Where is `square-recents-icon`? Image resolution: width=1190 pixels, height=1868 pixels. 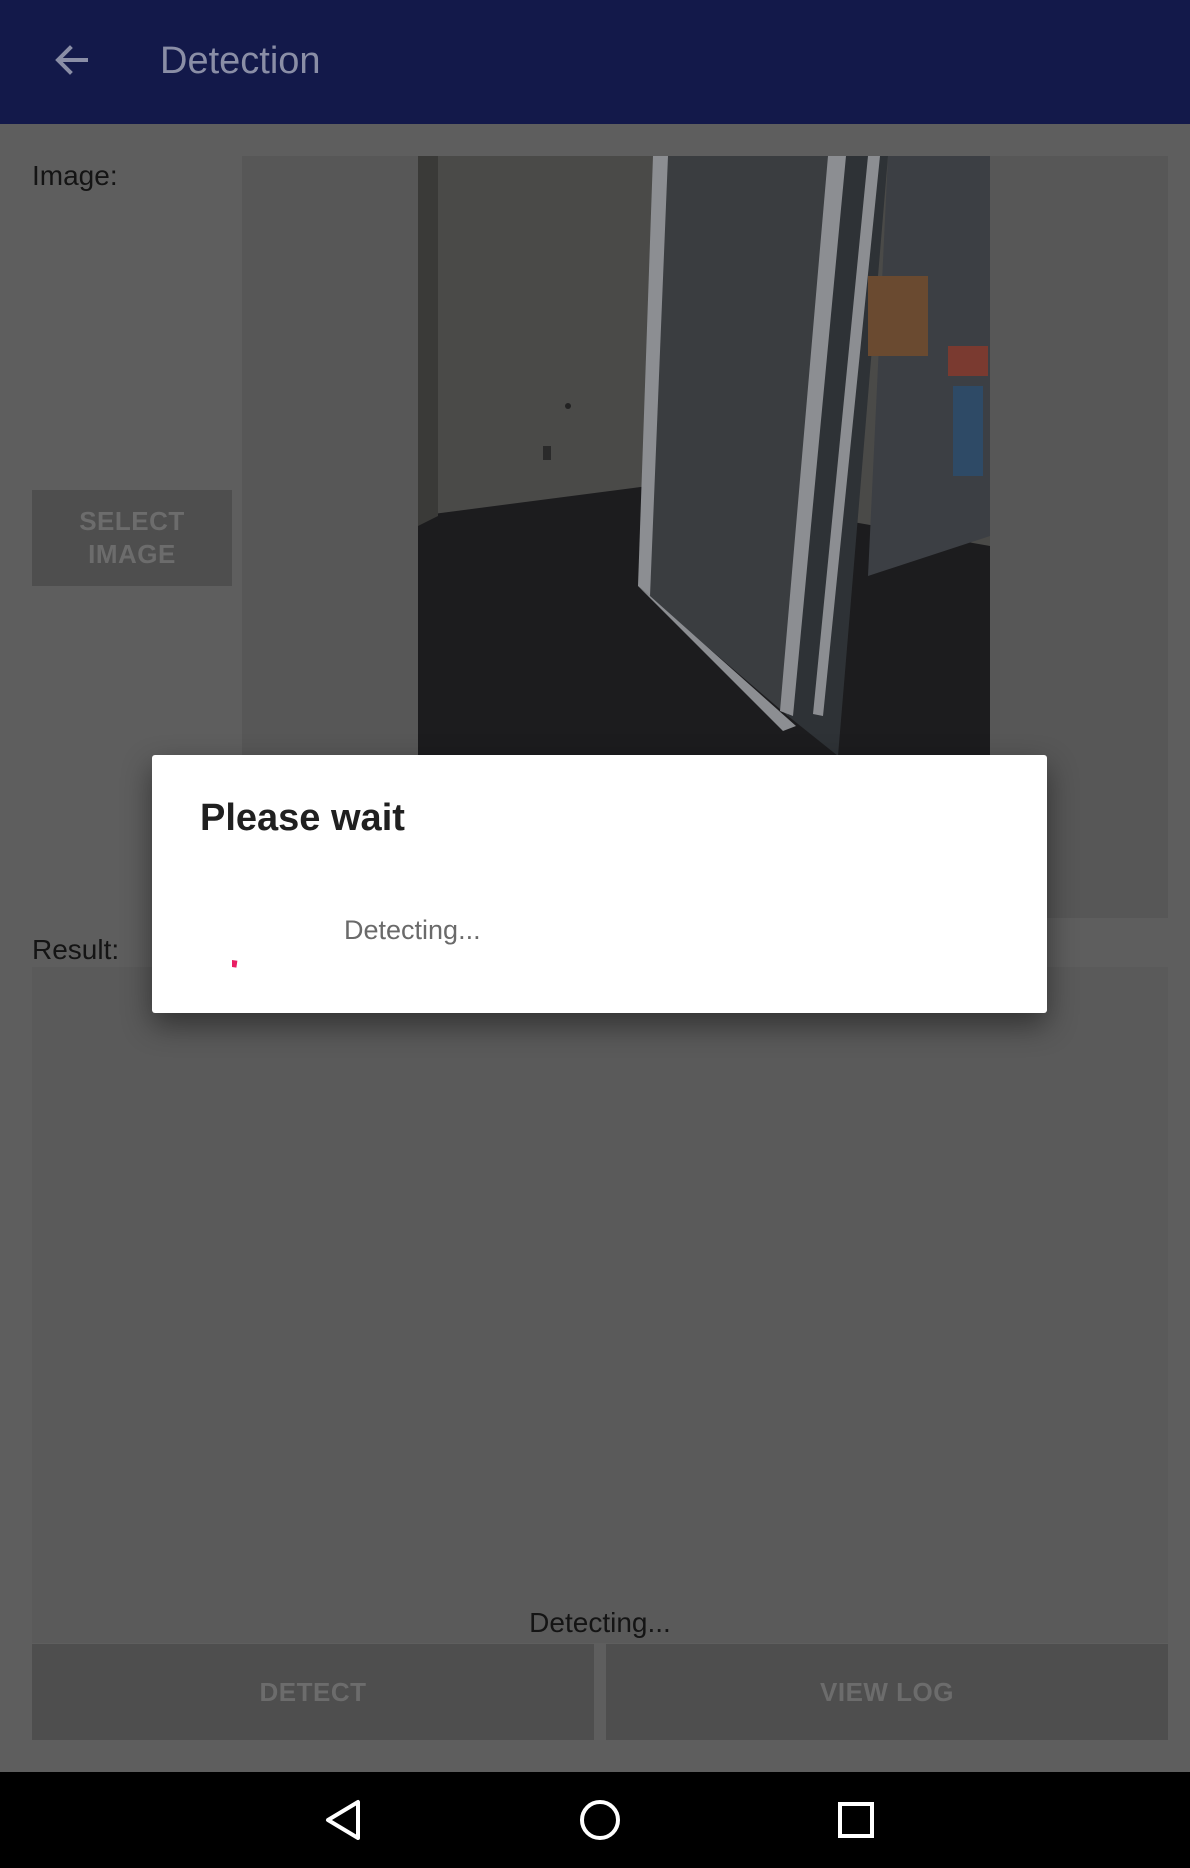 square-recents-icon is located at coordinates (856, 1820).